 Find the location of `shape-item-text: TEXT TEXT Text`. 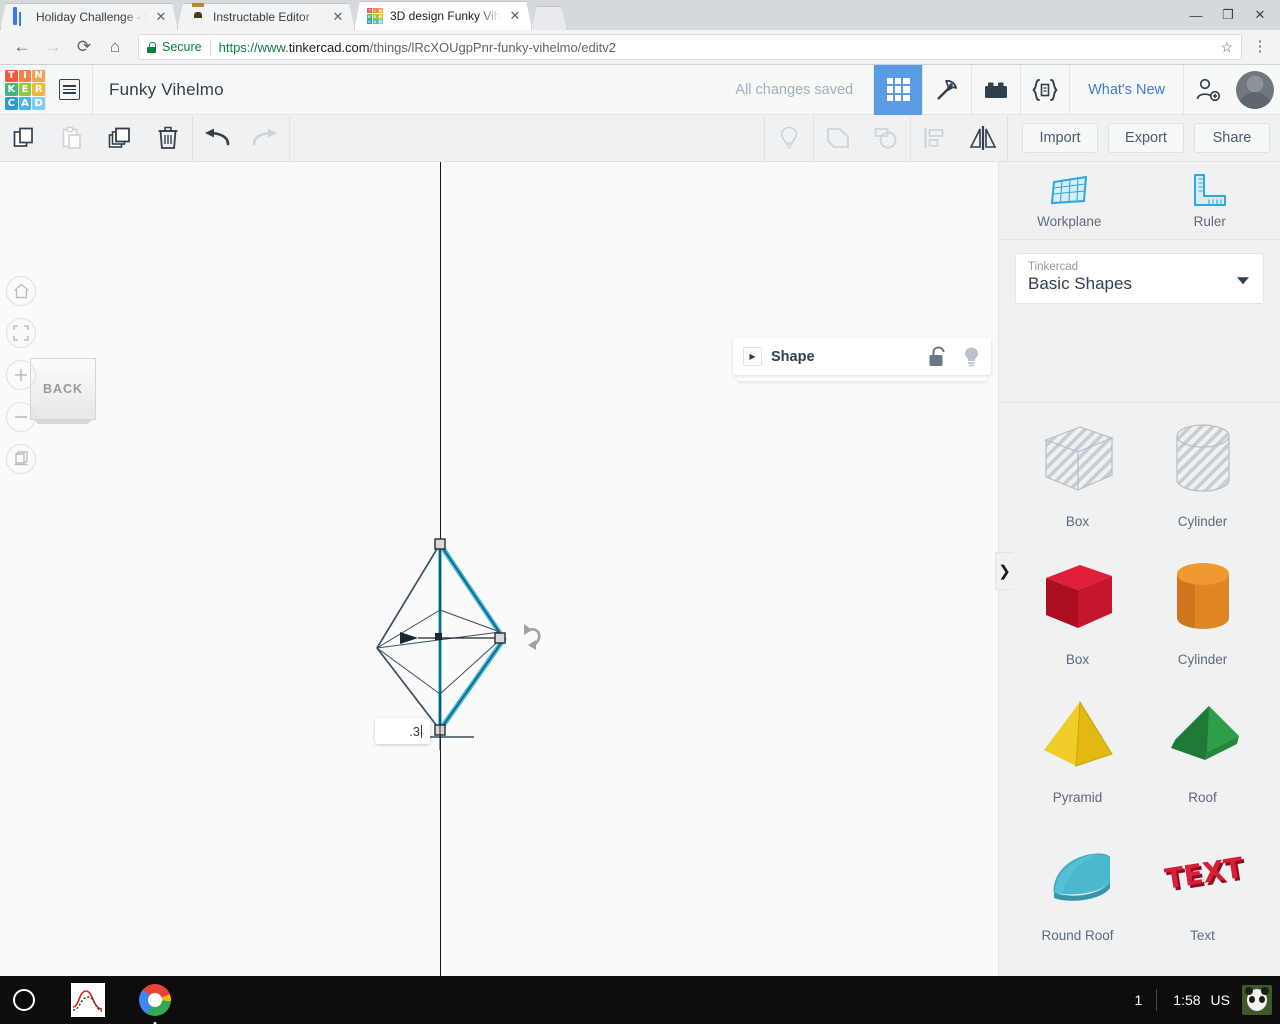

shape-item-text: TEXT TEXT Text is located at coordinates (1202, 884).